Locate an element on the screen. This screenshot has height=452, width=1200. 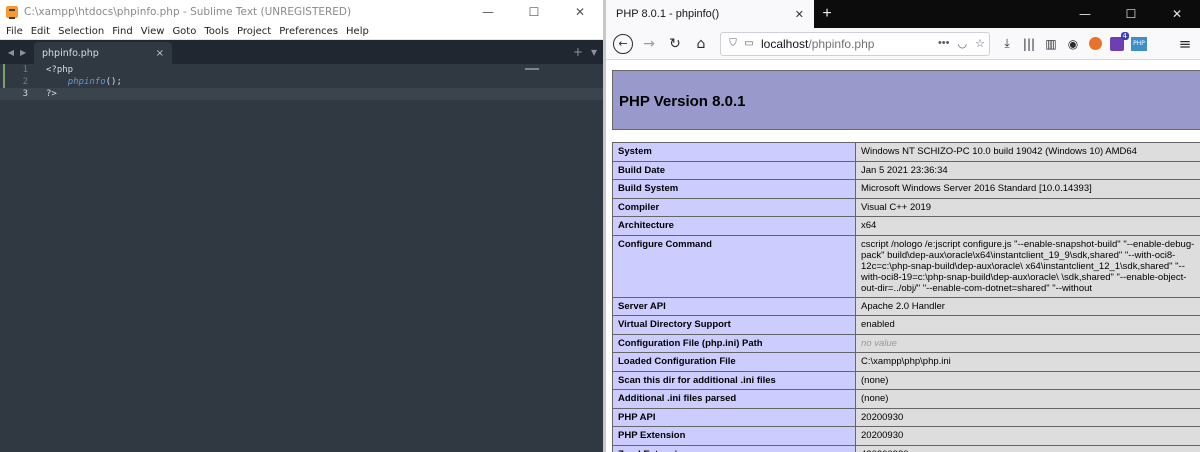
row-value: C:\xampp\php\php.ini is located at coordinates (1027, 362).